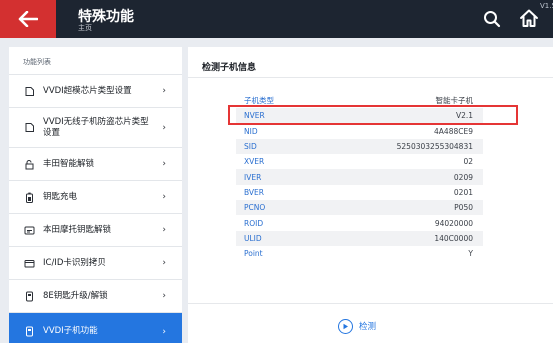 The image size is (553, 343). I want to click on table-row: ROID 94020000, so click(359, 222).